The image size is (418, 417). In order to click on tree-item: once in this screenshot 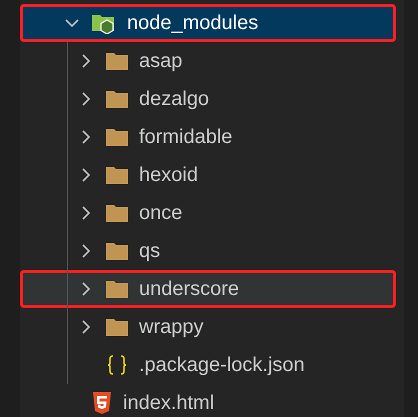, I will do `click(208, 213)`.